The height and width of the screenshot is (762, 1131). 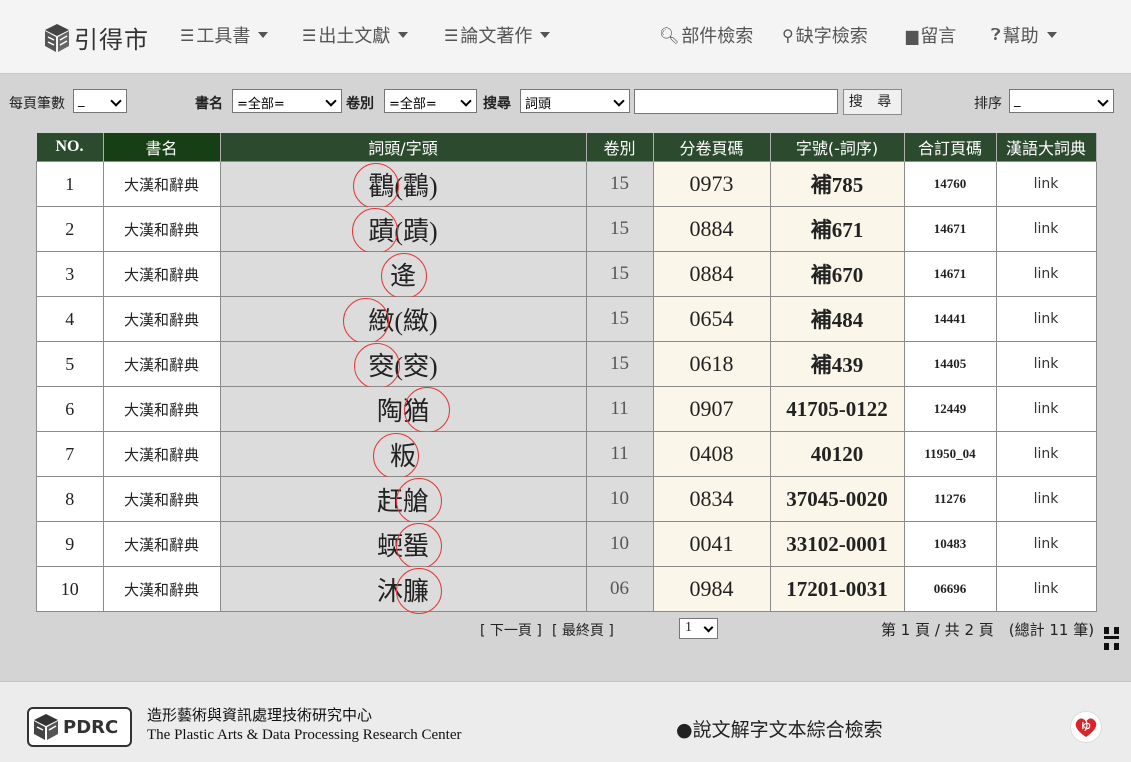 I want to click on row-combined-page: 14405, so click(x=950, y=364).